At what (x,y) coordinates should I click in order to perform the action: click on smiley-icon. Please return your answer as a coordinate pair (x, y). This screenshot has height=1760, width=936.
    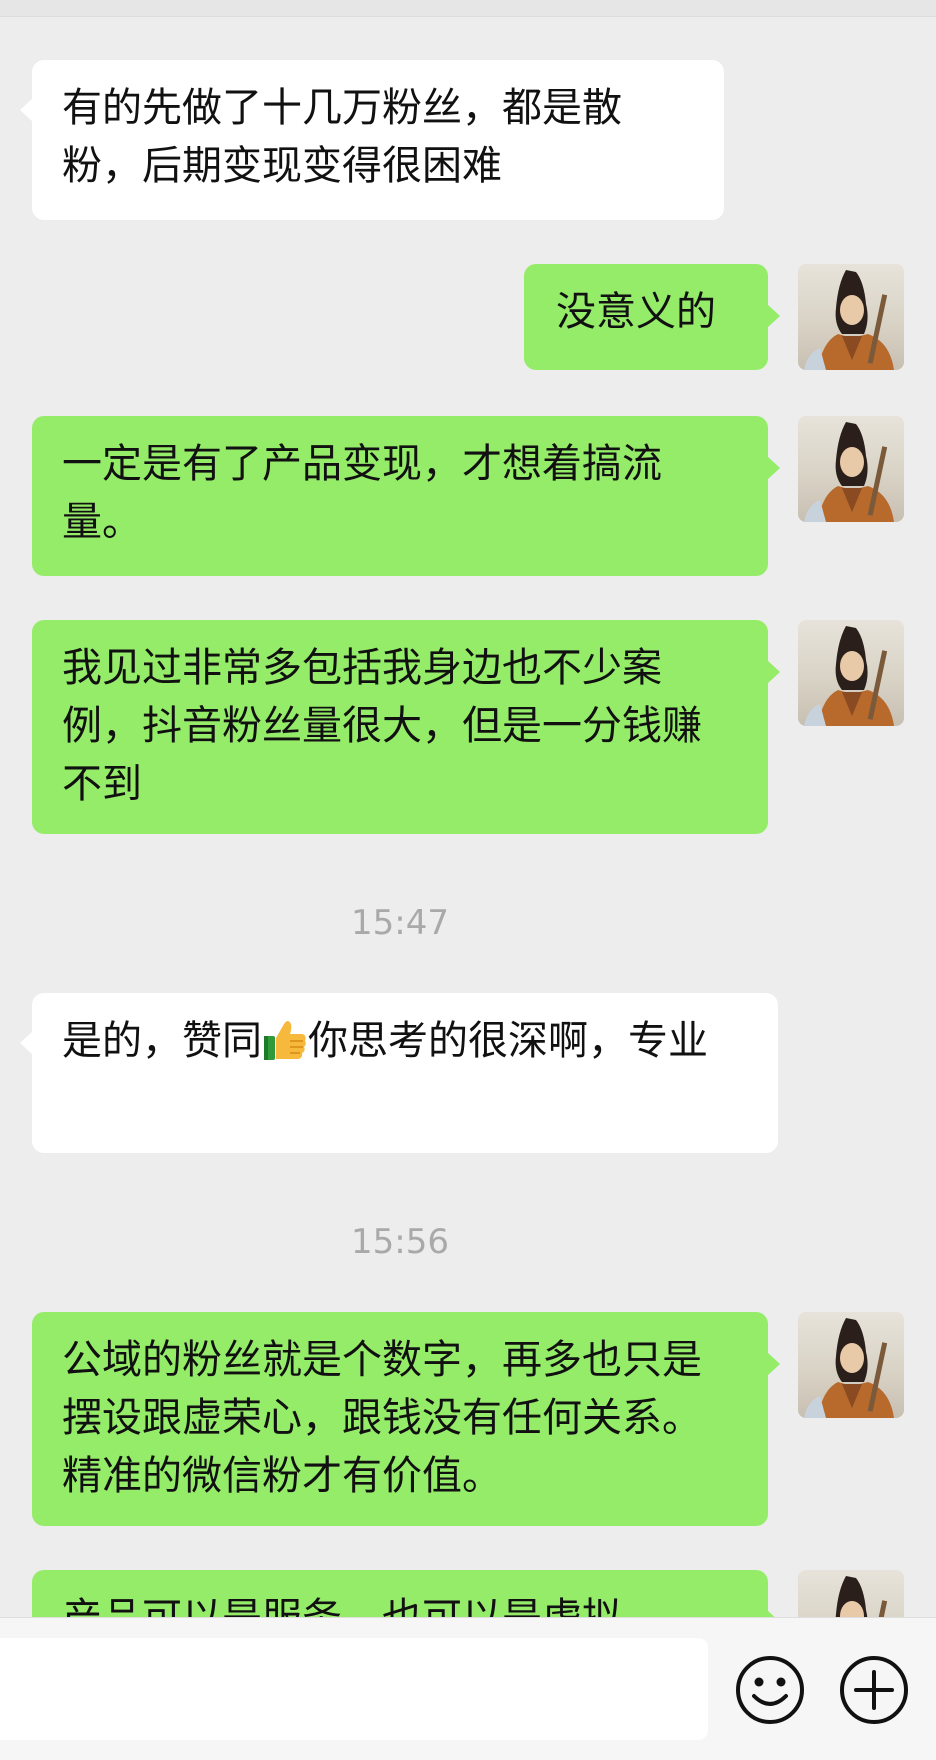
    Looking at the image, I should click on (770, 1690).